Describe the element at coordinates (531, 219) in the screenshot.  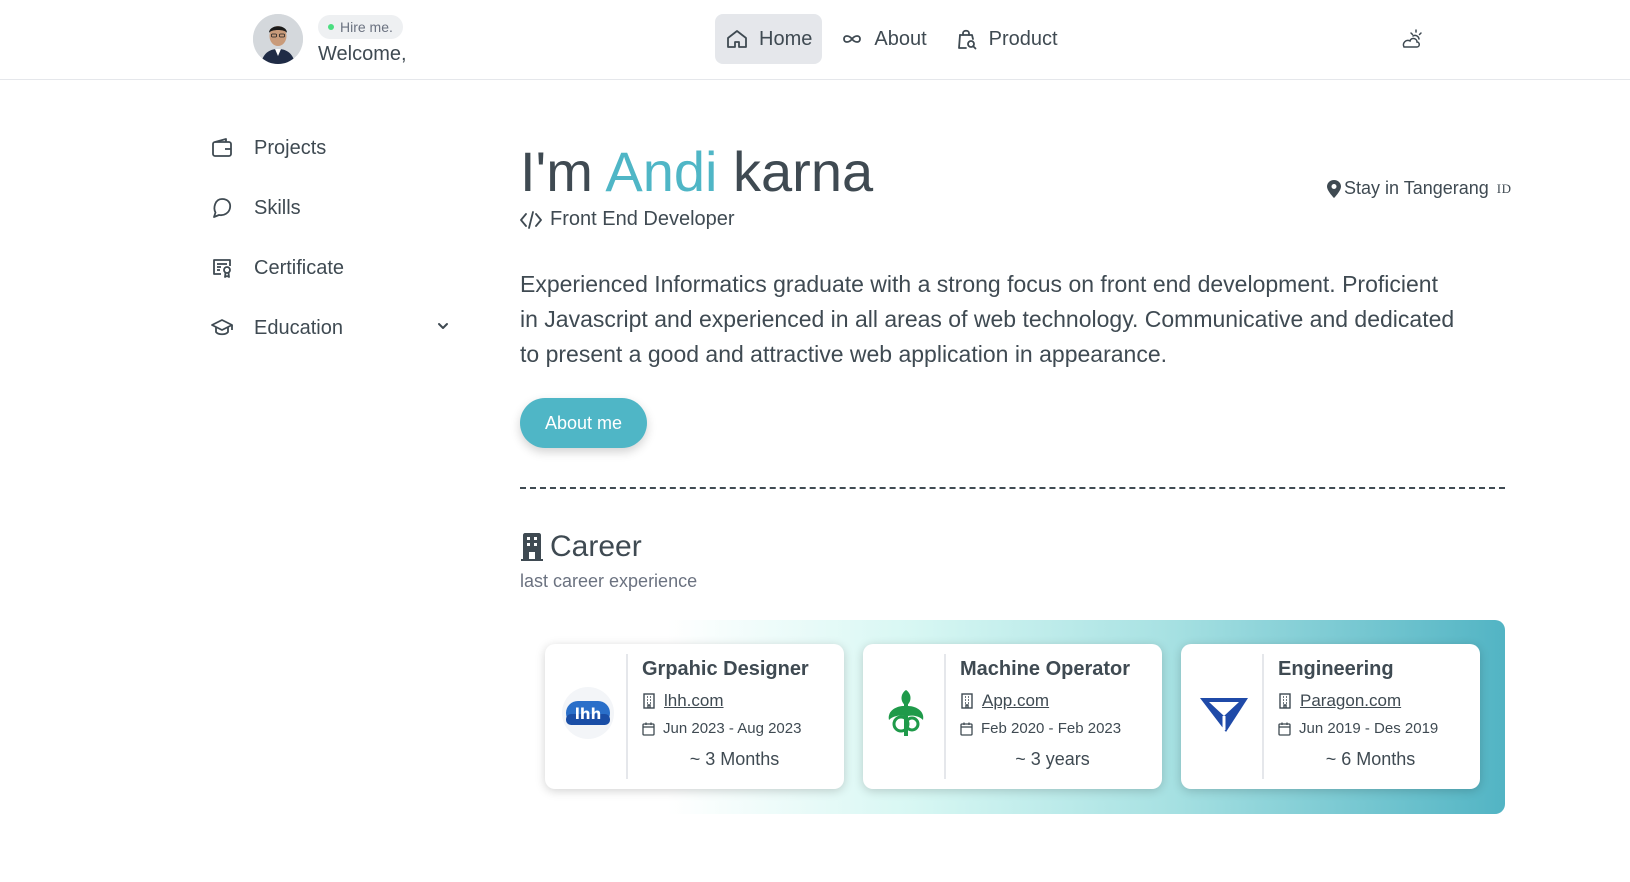
I see `code-icon` at that location.